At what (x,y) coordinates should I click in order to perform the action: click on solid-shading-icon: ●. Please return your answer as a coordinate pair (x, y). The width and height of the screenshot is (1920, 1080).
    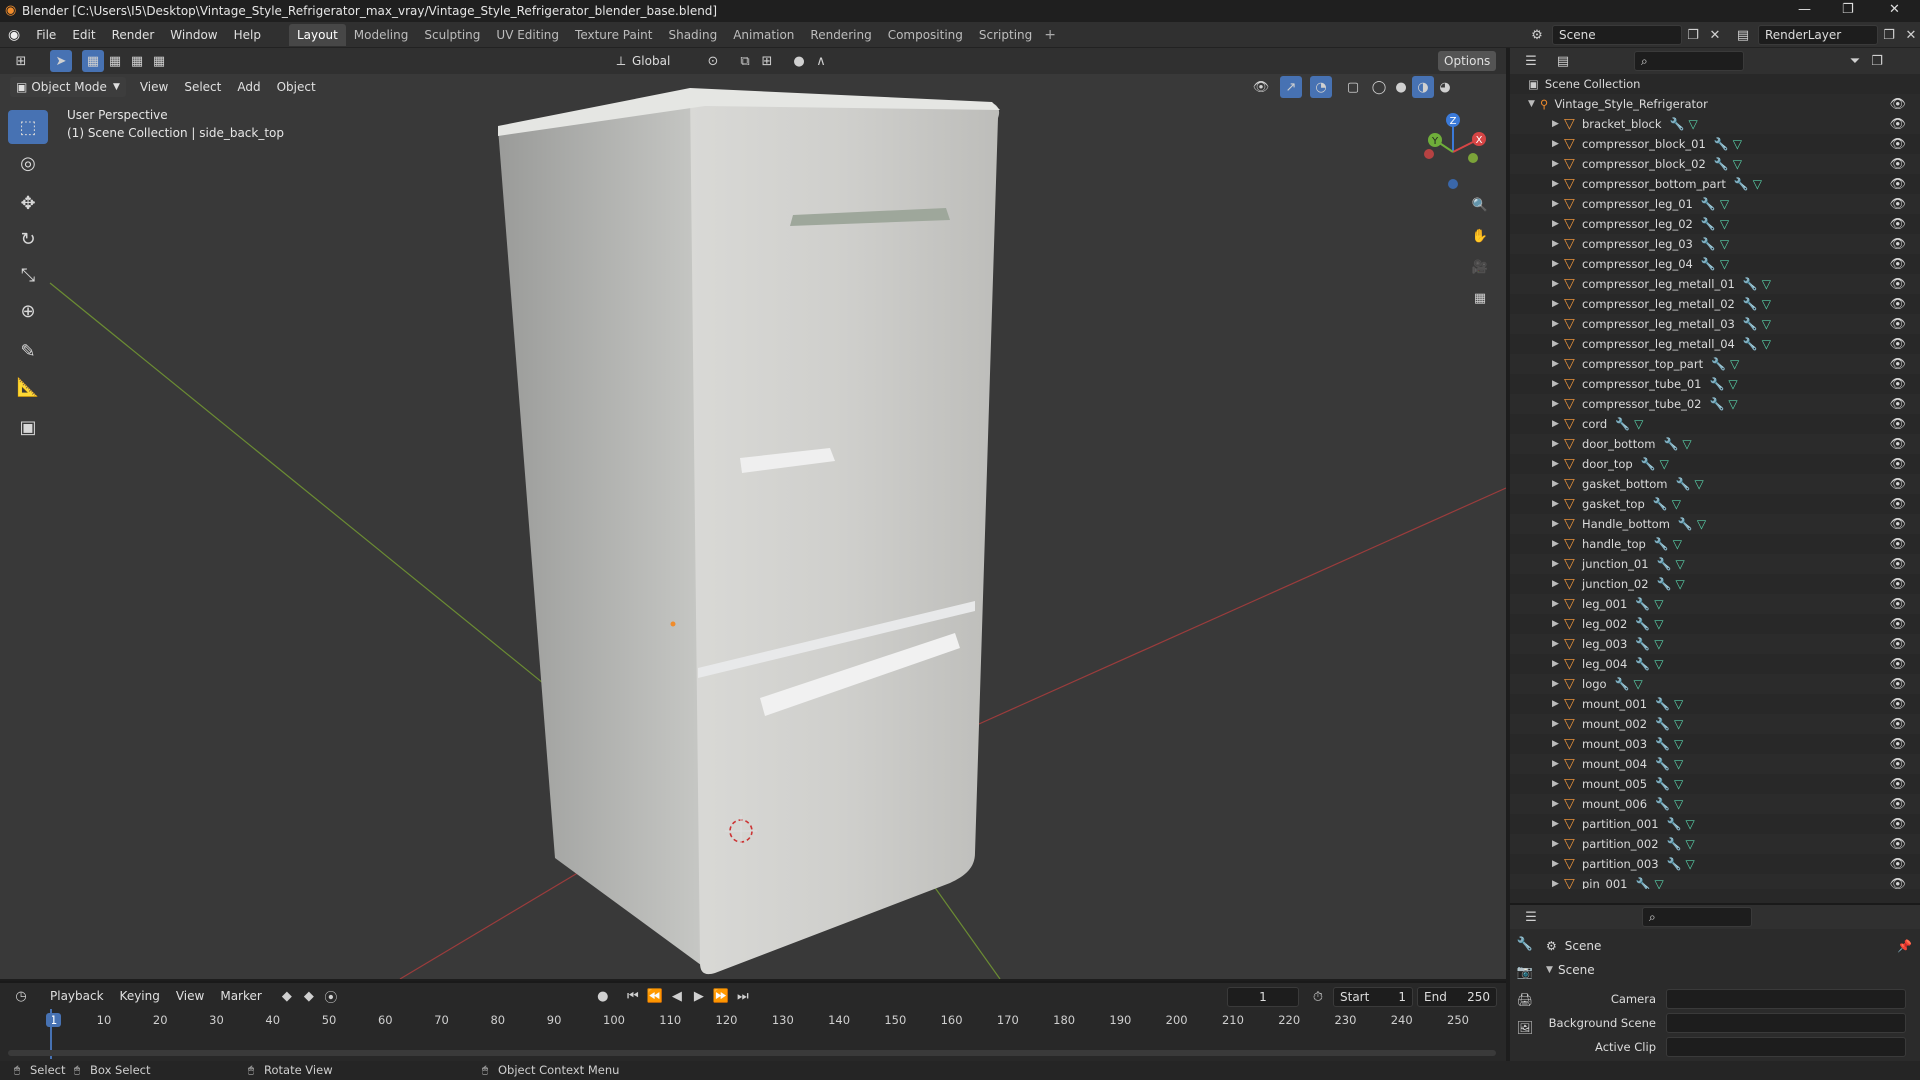
    Looking at the image, I should click on (1401, 87).